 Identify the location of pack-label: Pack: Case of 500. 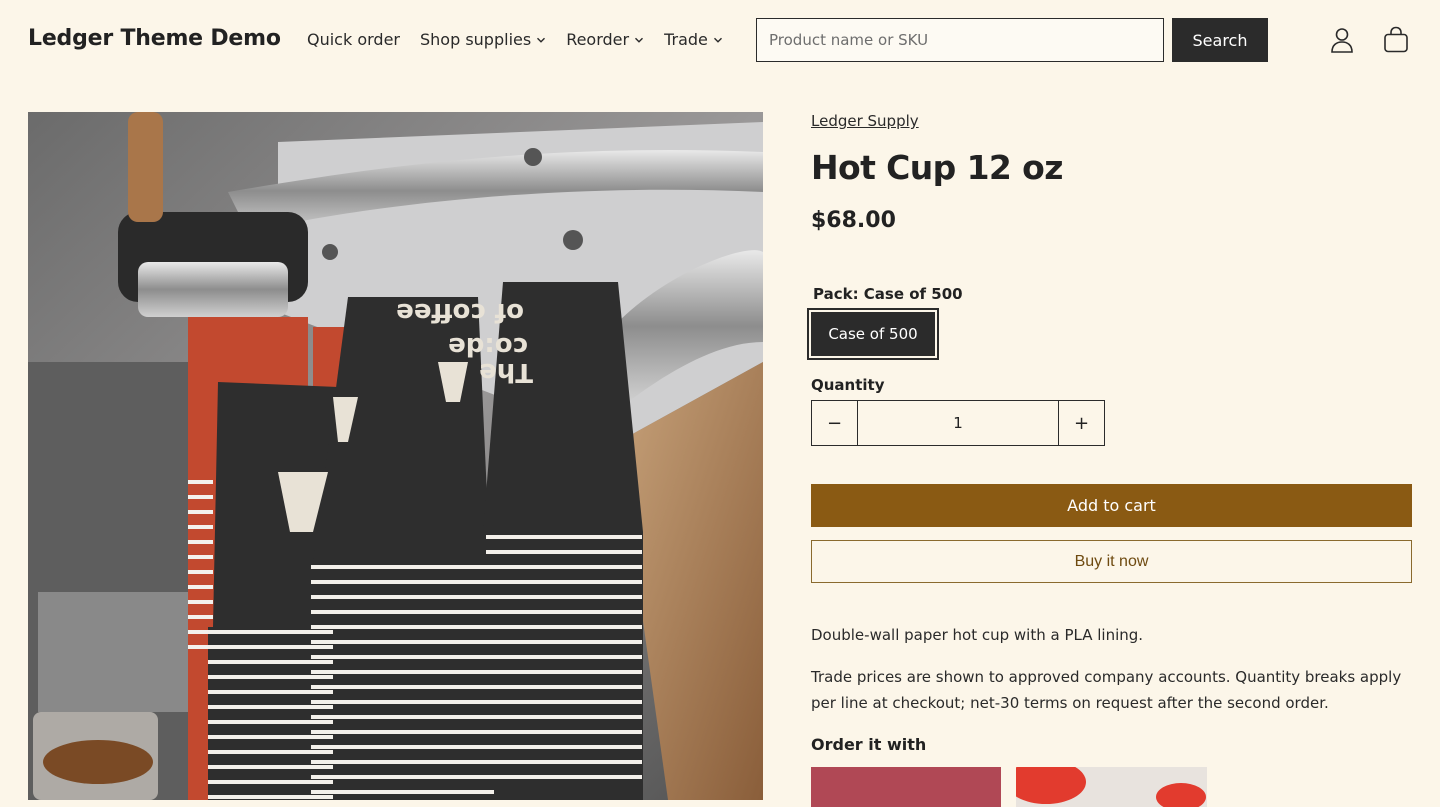
(888, 294).